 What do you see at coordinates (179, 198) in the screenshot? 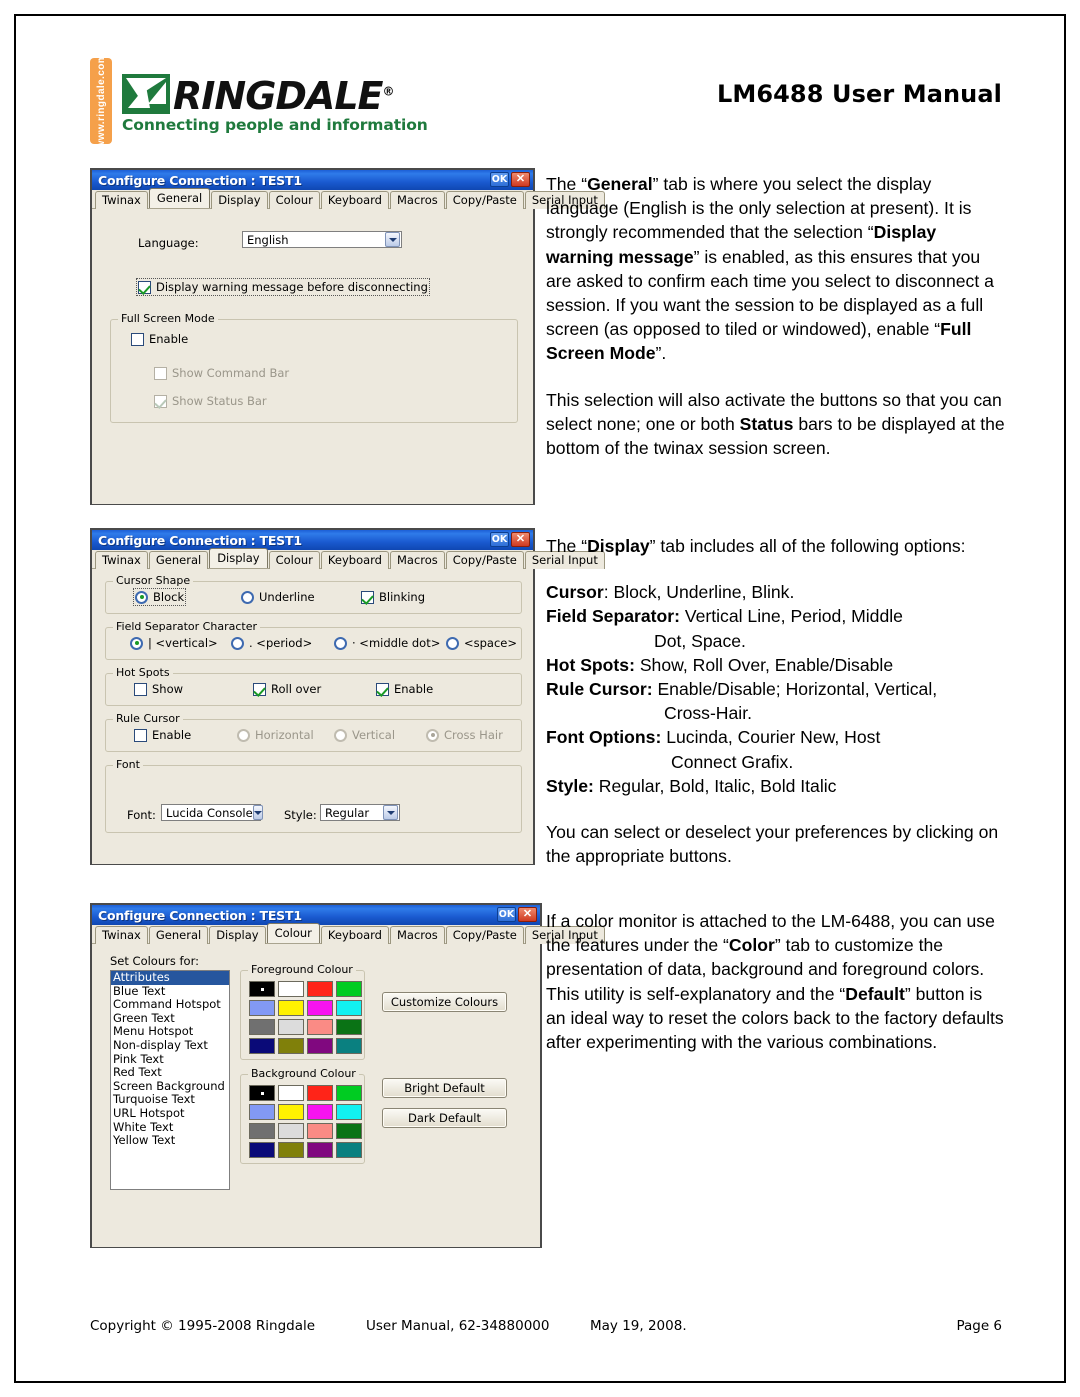
I see `tab-general: General` at bounding box center [179, 198].